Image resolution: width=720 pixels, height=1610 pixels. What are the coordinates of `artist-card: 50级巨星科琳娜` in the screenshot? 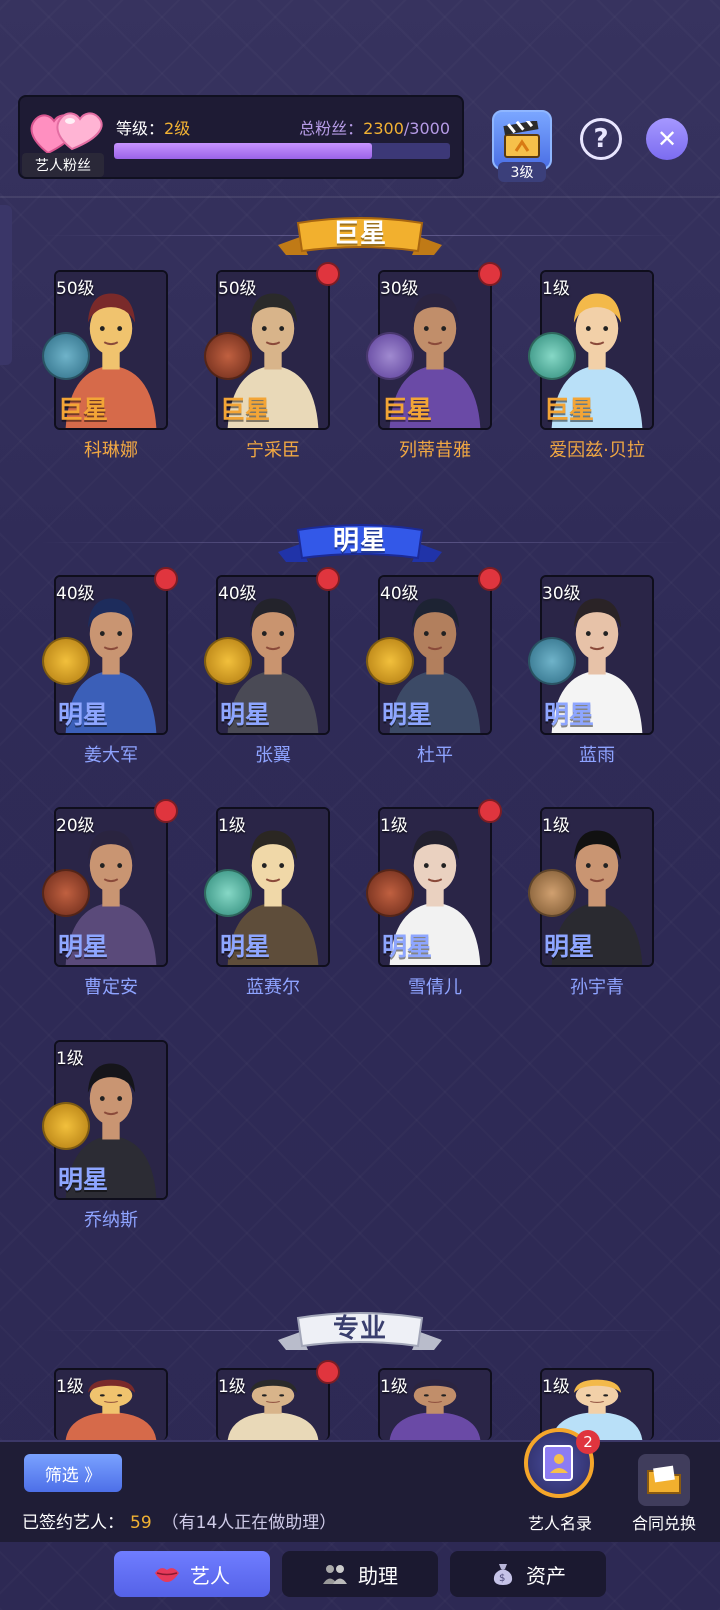 It's located at (105, 366).